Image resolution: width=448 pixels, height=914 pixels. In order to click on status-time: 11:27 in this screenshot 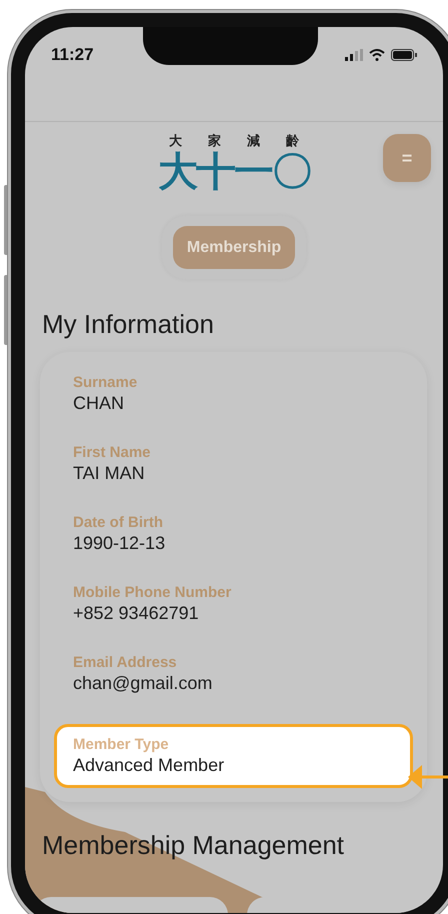, I will do `click(72, 55)`.